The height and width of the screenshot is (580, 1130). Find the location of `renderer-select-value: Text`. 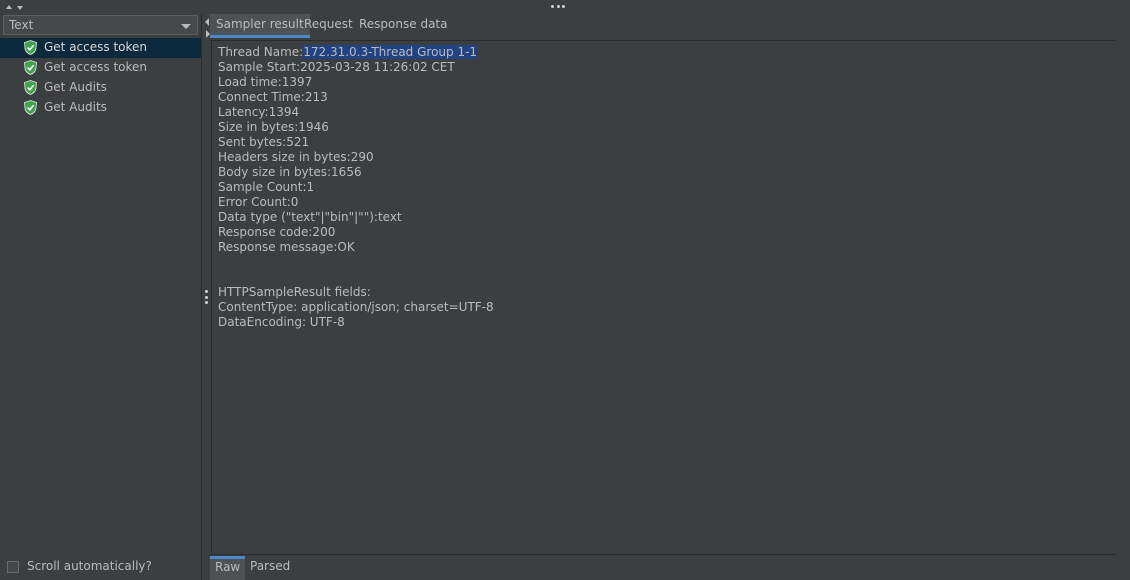

renderer-select-value: Text is located at coordinates (21, 25).